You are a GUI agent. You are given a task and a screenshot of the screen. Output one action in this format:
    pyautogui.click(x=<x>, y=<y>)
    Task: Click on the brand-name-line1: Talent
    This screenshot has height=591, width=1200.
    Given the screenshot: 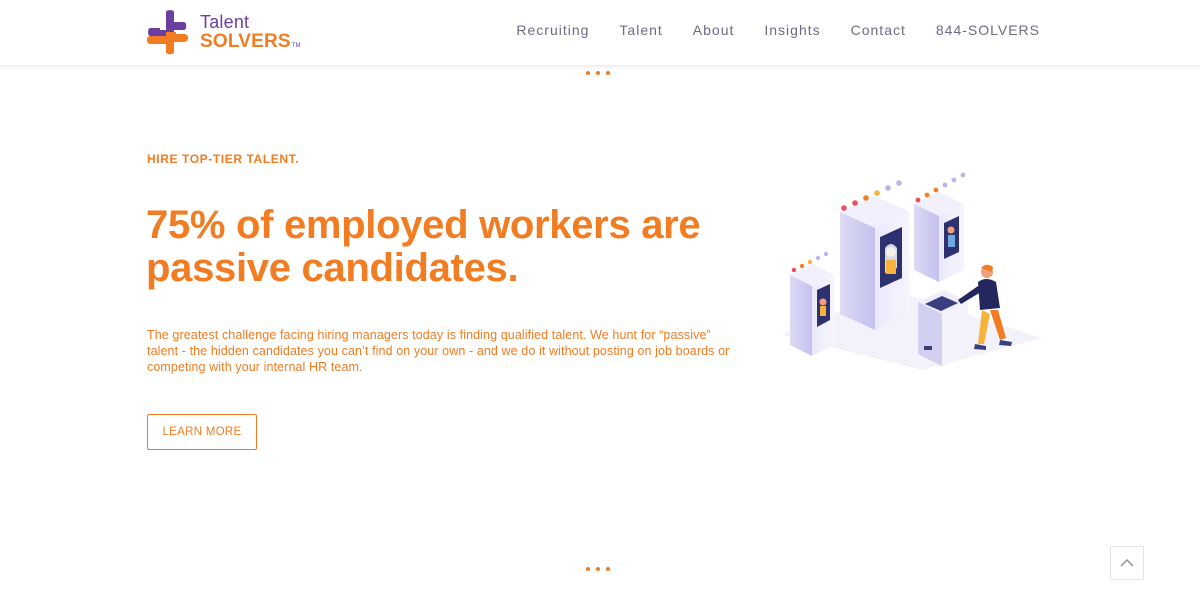 What is the action you would take?
    pyautogui.click(x=225, y=22)
    